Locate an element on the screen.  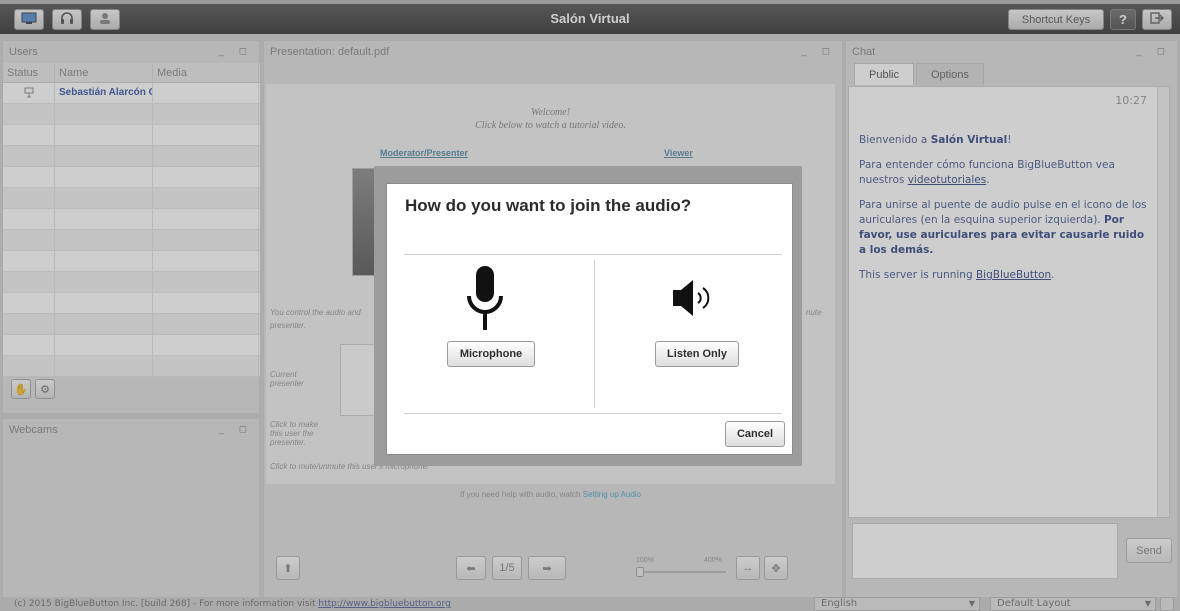
audio-dialog-title: How do you want to join the audio? is located at coordinates (548, 205).